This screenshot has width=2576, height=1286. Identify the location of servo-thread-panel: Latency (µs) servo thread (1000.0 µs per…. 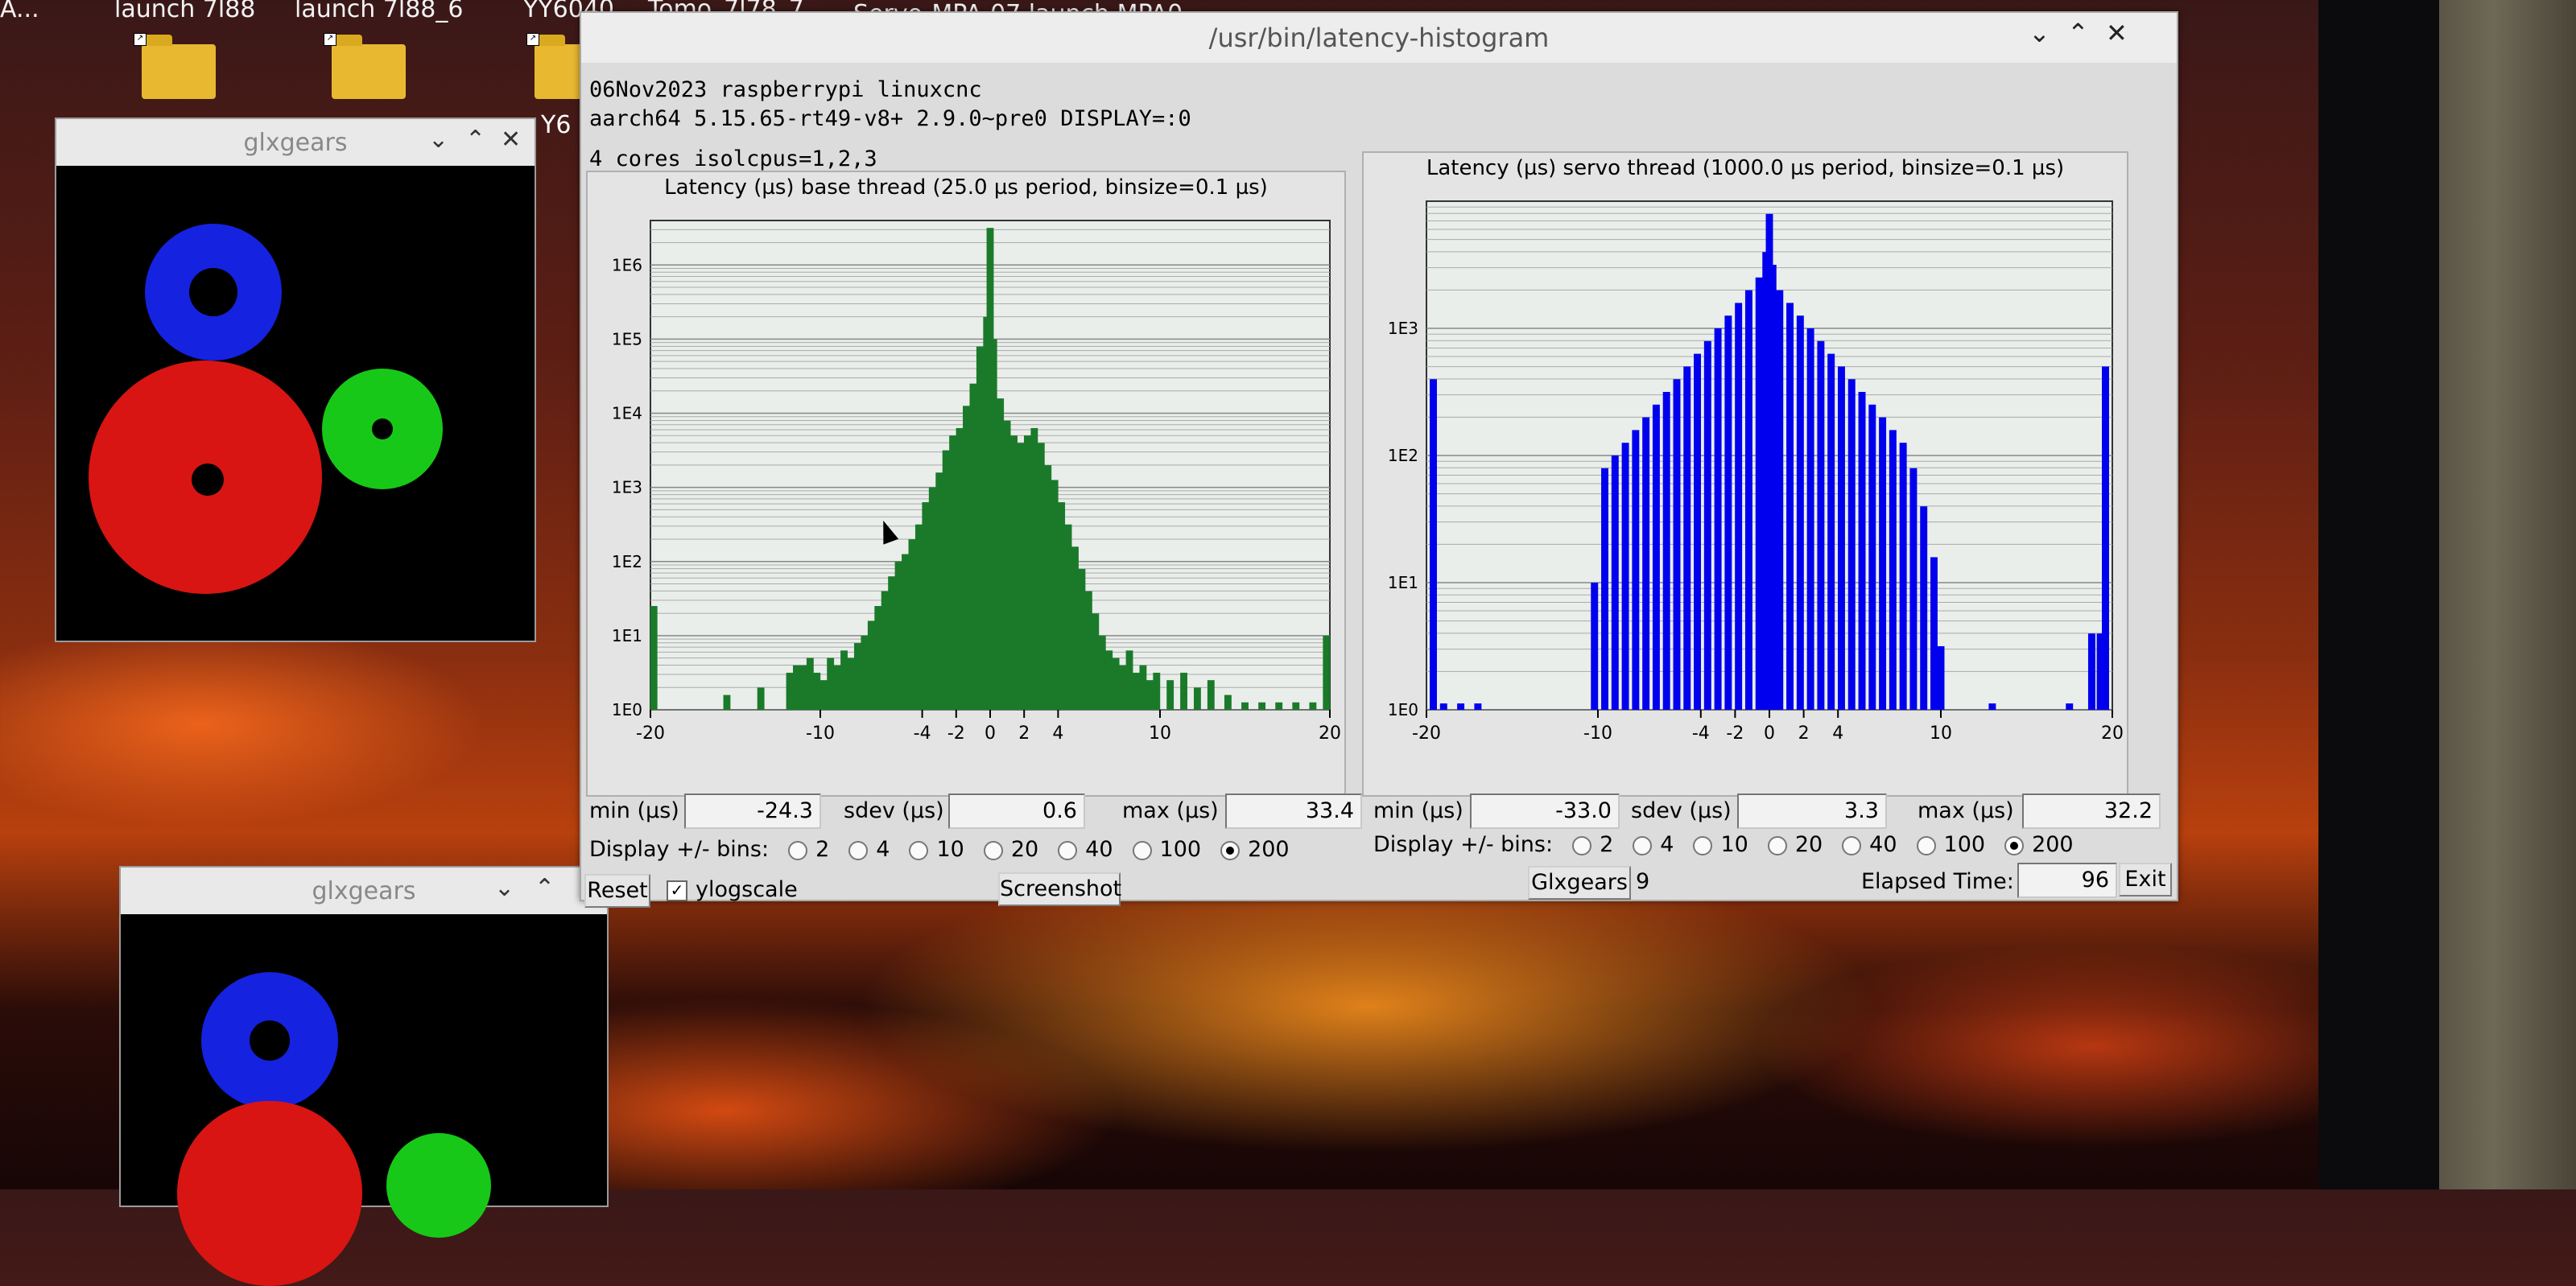
(1745, 474).